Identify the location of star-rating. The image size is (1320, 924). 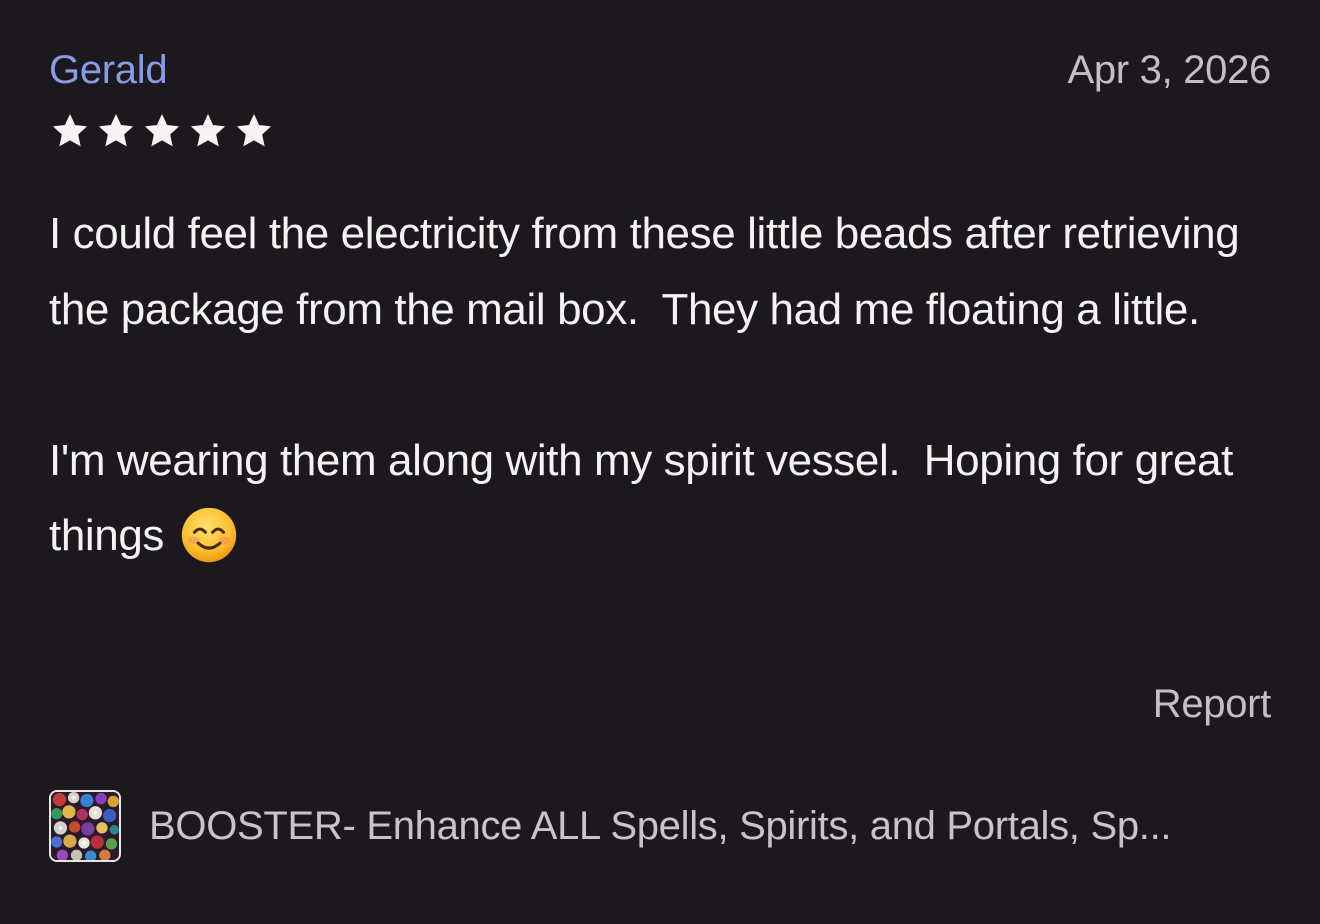
(162, 131).